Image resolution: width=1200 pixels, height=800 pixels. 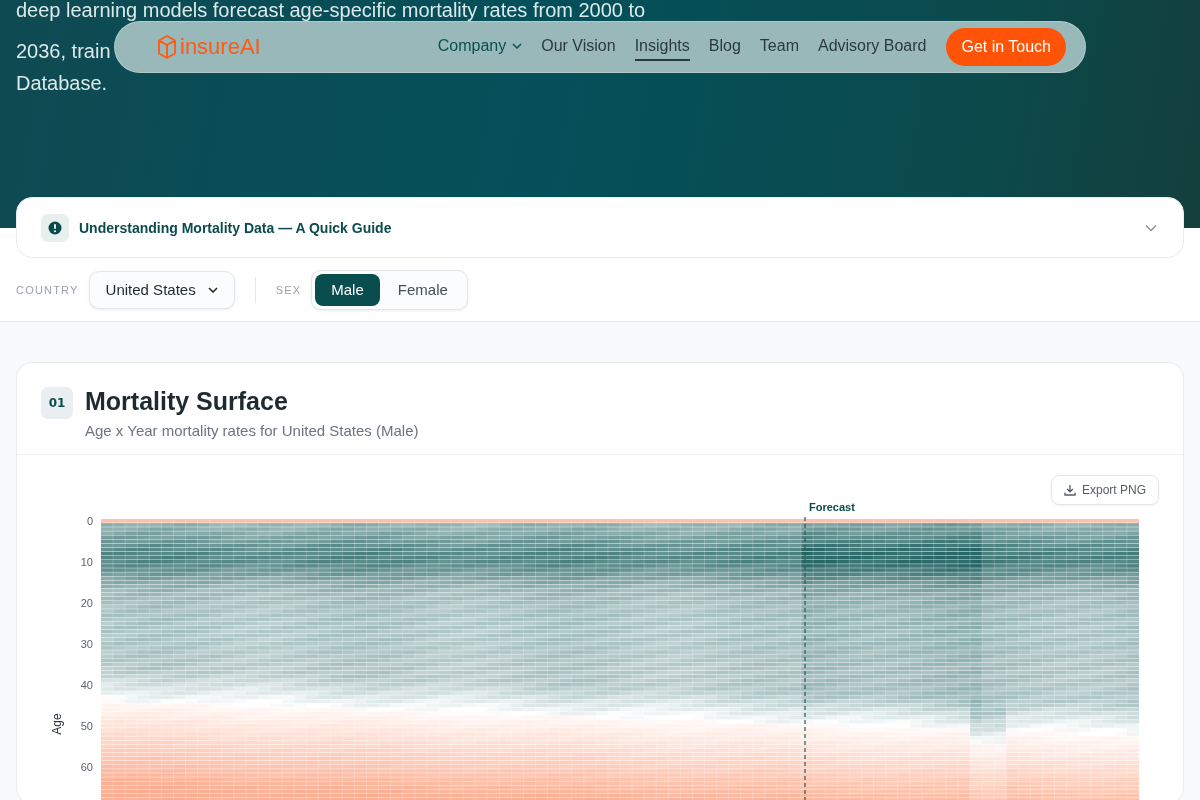 I want to click on axis-tick-label: 40, so click(x=86, y=685).